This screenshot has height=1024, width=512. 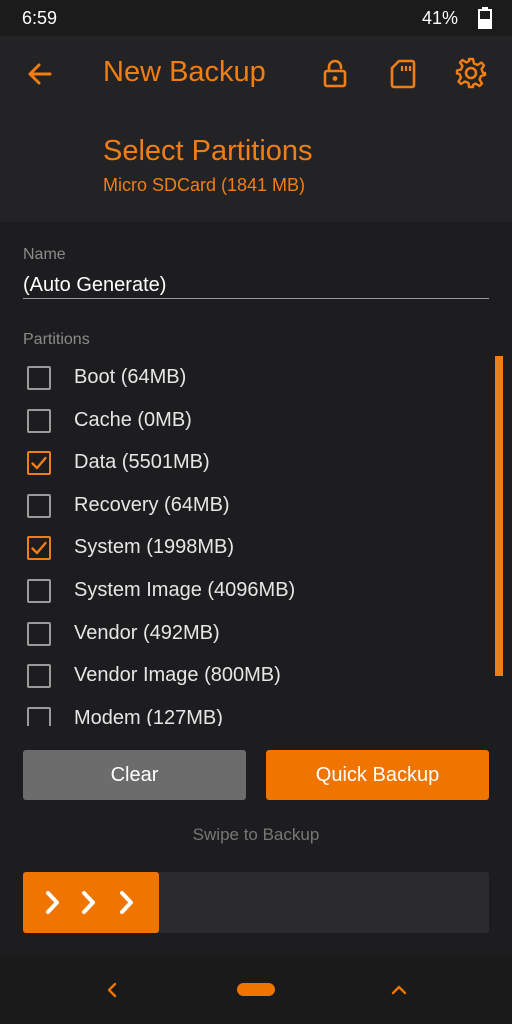 I want to click on screen-title: Select Partitions, so click(x=208, y=151).